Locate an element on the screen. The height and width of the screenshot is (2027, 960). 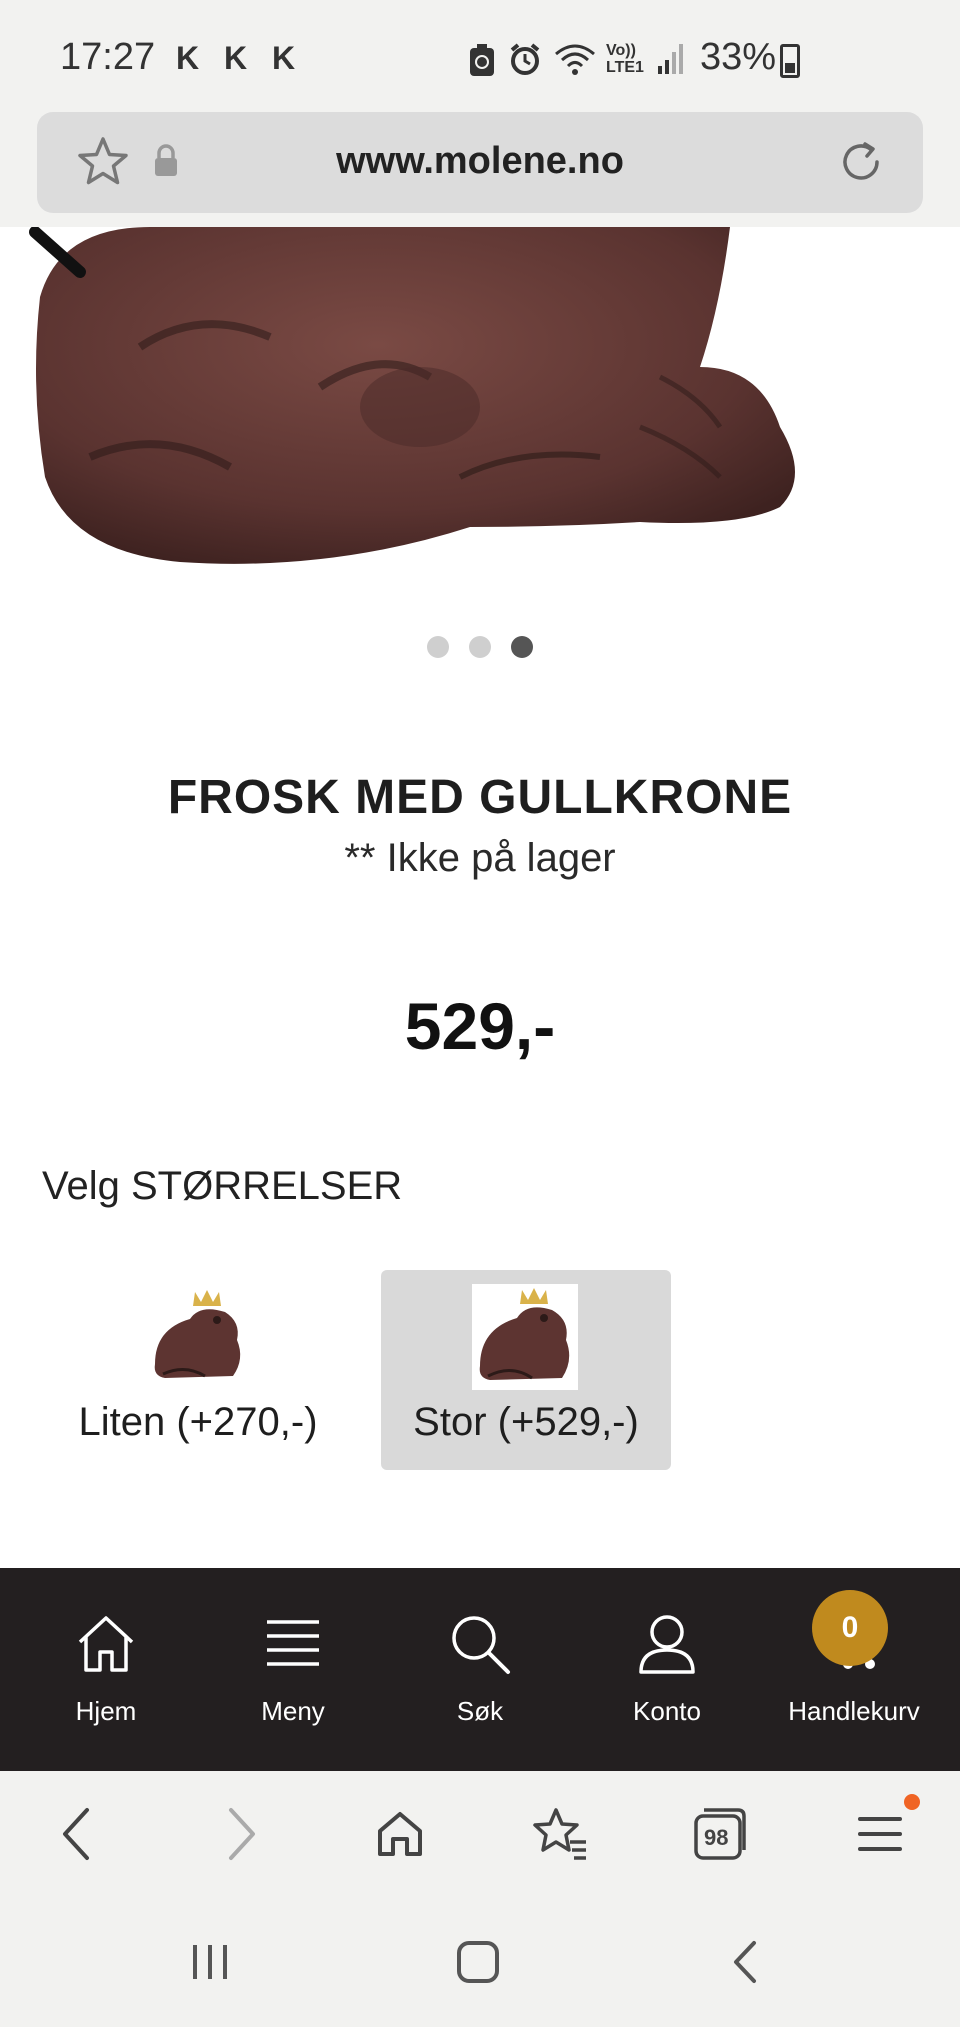
site-bottom-nav: Hjem Meny Søk Konto Handlekurv is located at coordinates (480, 1669).